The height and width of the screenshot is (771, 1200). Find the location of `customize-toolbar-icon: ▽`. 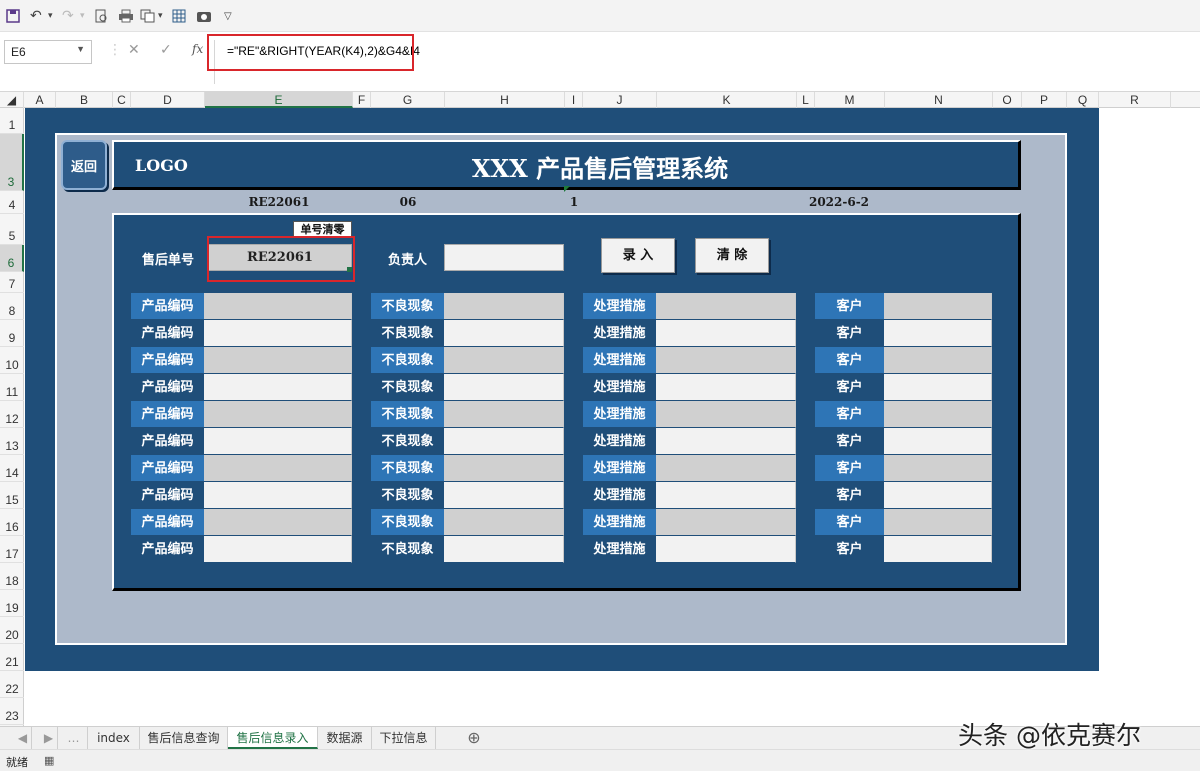

customize-toolbar-icon: ▽ is located at coordinates (228, 16).